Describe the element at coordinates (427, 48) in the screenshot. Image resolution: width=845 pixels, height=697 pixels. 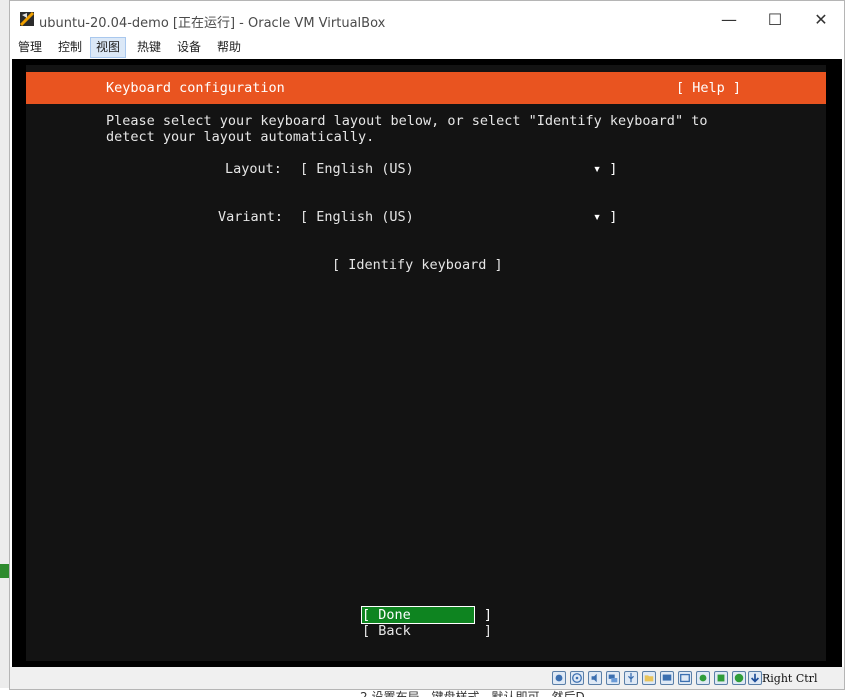
I see `menu-bar: 管理 控制 视图 热键 设备 帮助` at that location.